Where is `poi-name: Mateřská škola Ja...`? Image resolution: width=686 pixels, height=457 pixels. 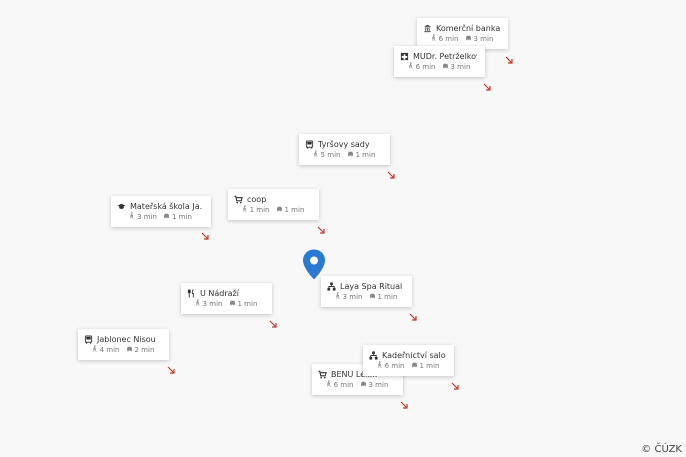 poi-name: Mateřská škola Ja... is located at coordinates (166, 206).